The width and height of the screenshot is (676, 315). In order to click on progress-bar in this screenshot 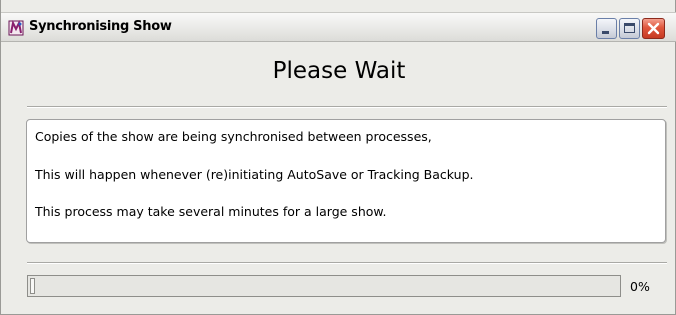, I will do `click(324, 286)`.